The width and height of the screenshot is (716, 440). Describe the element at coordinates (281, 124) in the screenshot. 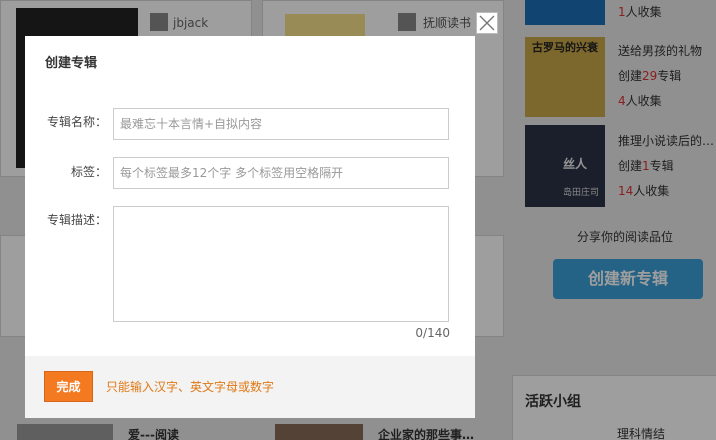

I see `album-name-input: 最难忘十本言情+自拟内容` at that location.